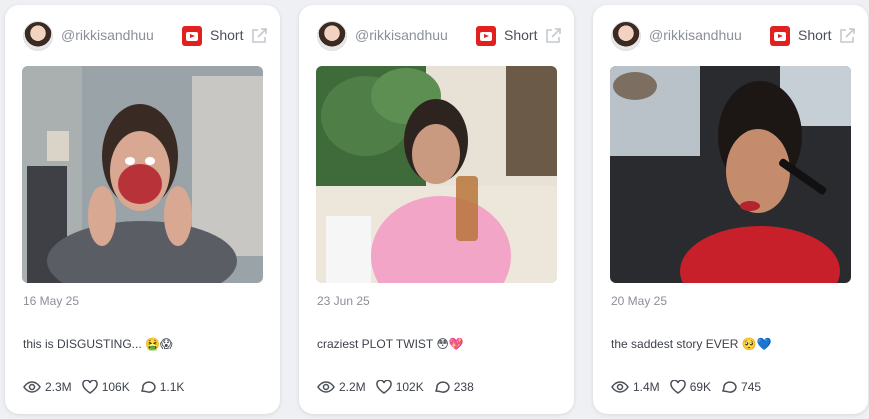  I want to click on comments-count: 1.1K, so click(172, 387).